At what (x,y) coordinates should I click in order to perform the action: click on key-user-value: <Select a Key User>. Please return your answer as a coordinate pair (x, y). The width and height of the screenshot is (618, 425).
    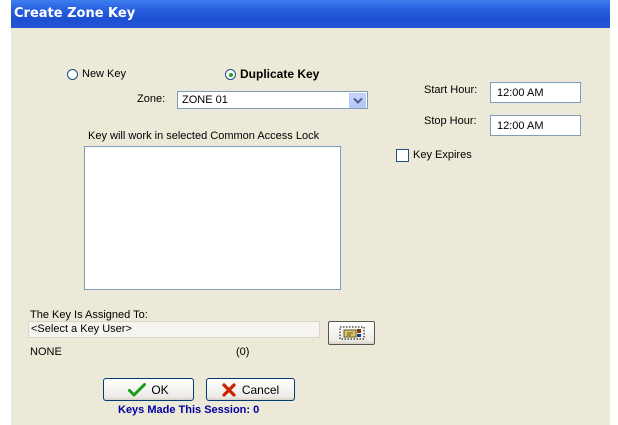
    Looking at the image, I should click on (81, 329).